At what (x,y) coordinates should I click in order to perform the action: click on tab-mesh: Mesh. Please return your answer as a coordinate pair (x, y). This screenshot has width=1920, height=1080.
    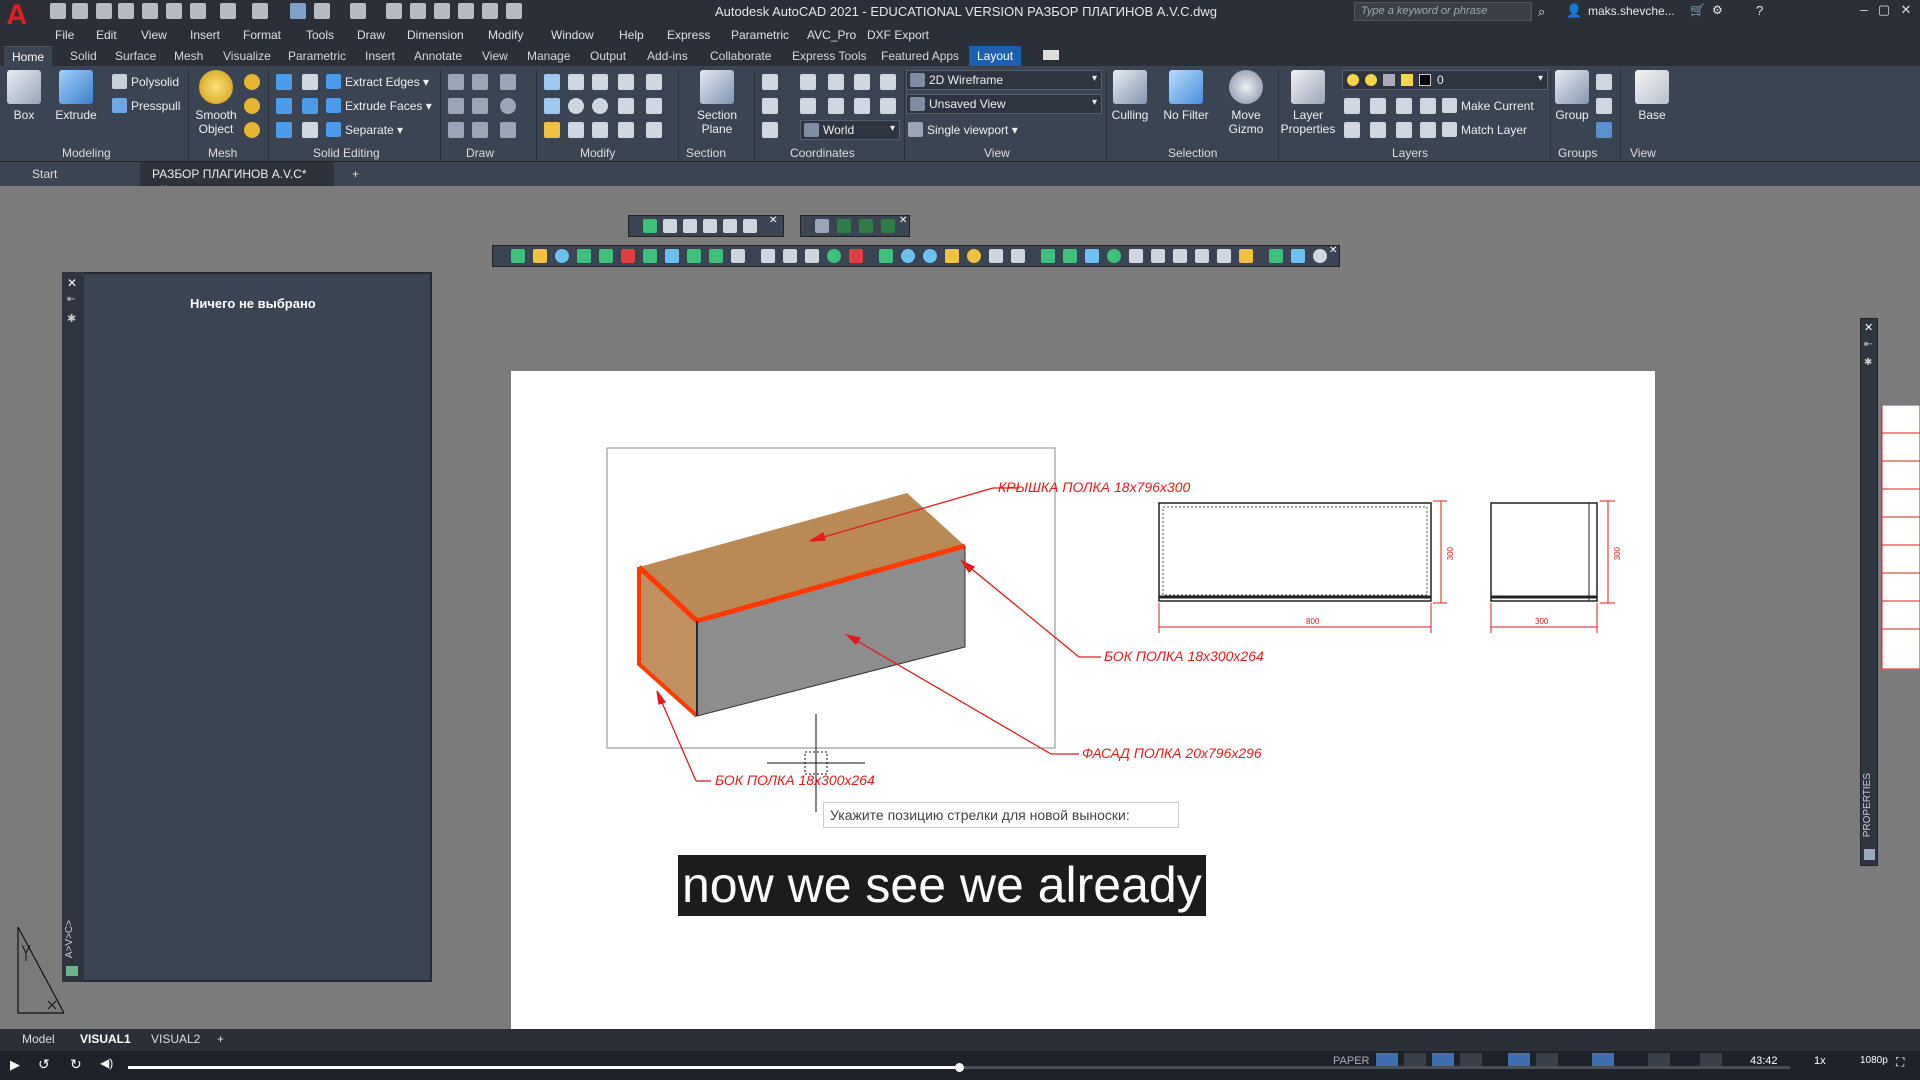
    Looking at the image, I should click on (188, 56).